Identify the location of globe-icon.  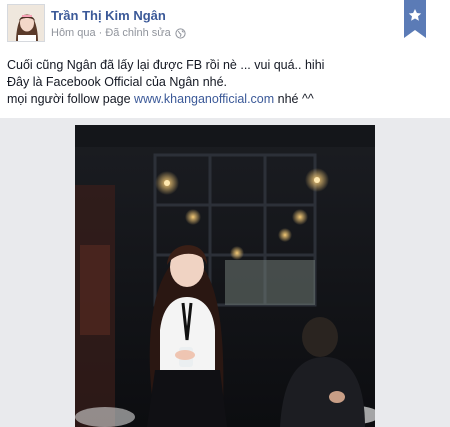
(180, 33).